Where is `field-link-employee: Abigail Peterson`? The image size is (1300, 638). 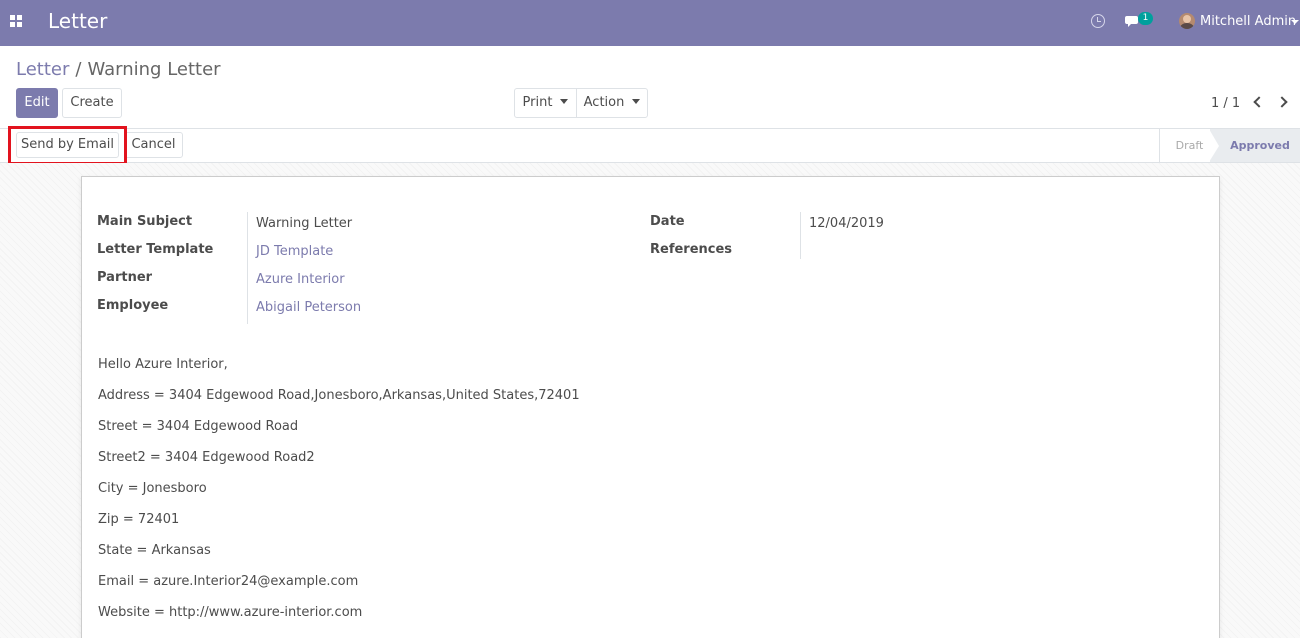 field-link-employee: Abigail Peterson is located at coordinates (308, 307).